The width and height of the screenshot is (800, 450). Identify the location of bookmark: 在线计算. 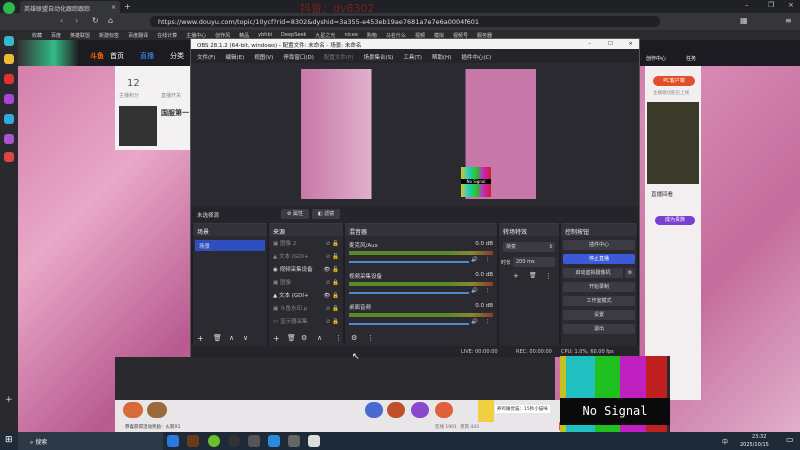
(167, 35).